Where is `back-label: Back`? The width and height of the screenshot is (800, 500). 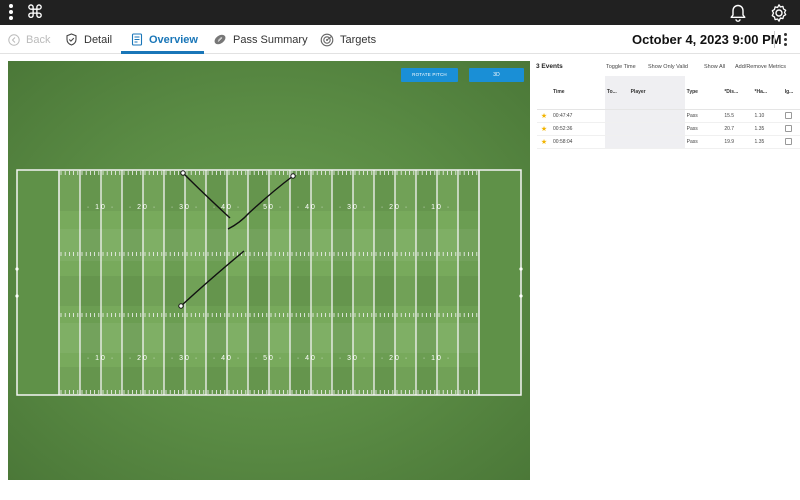 back-label: Back is located at coordinates (38, 39).